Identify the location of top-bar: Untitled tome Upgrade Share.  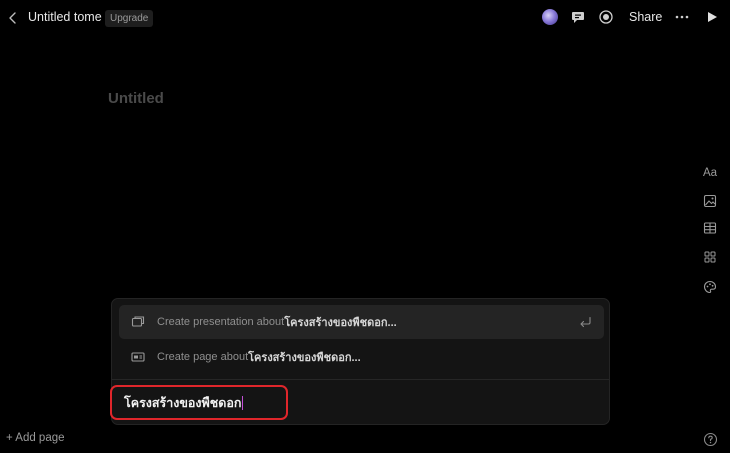
(365, 18).